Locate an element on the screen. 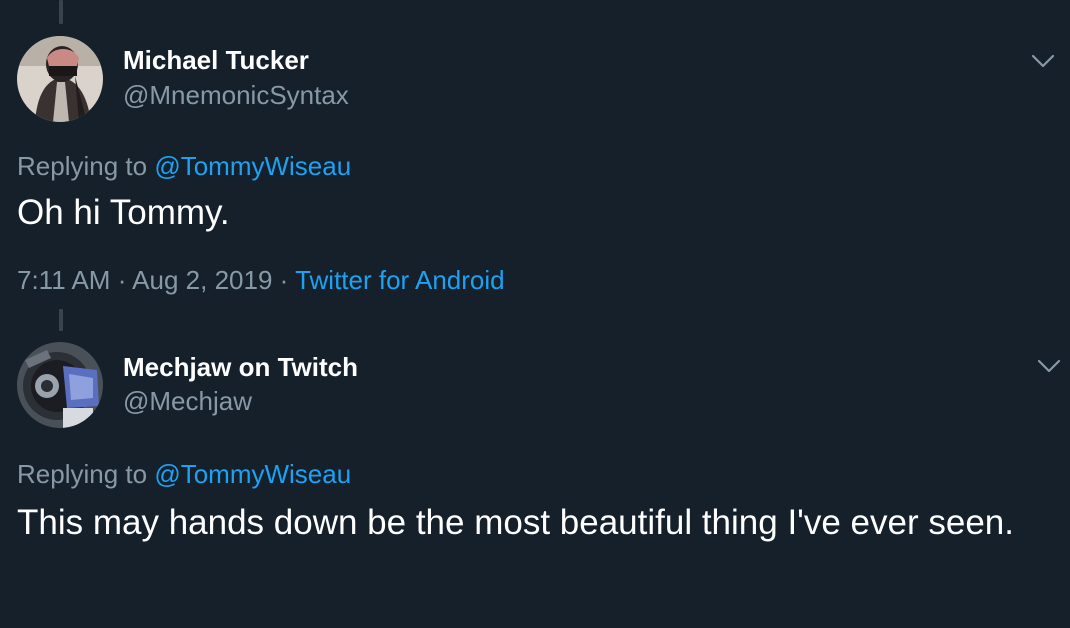 This screenshot has height=628, width=1070. tweet-text: Oh hi Tommy. is located at coordinates (123, 212).